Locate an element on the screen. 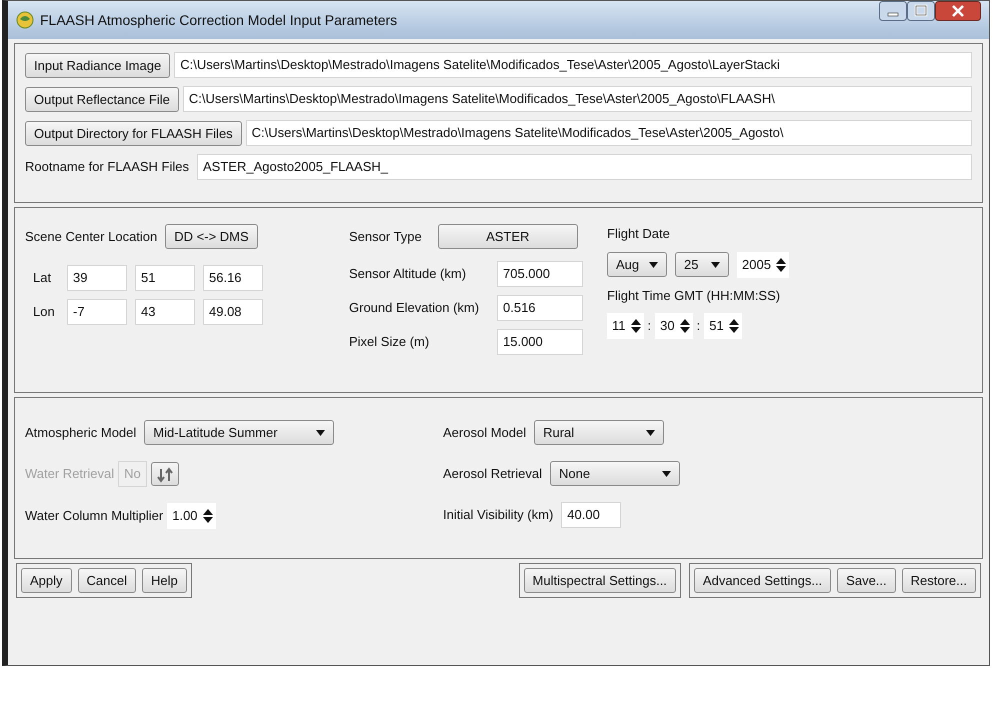 The image size is (1000, 706). coordinate-field: 51 is located at coordinates (165, 278).